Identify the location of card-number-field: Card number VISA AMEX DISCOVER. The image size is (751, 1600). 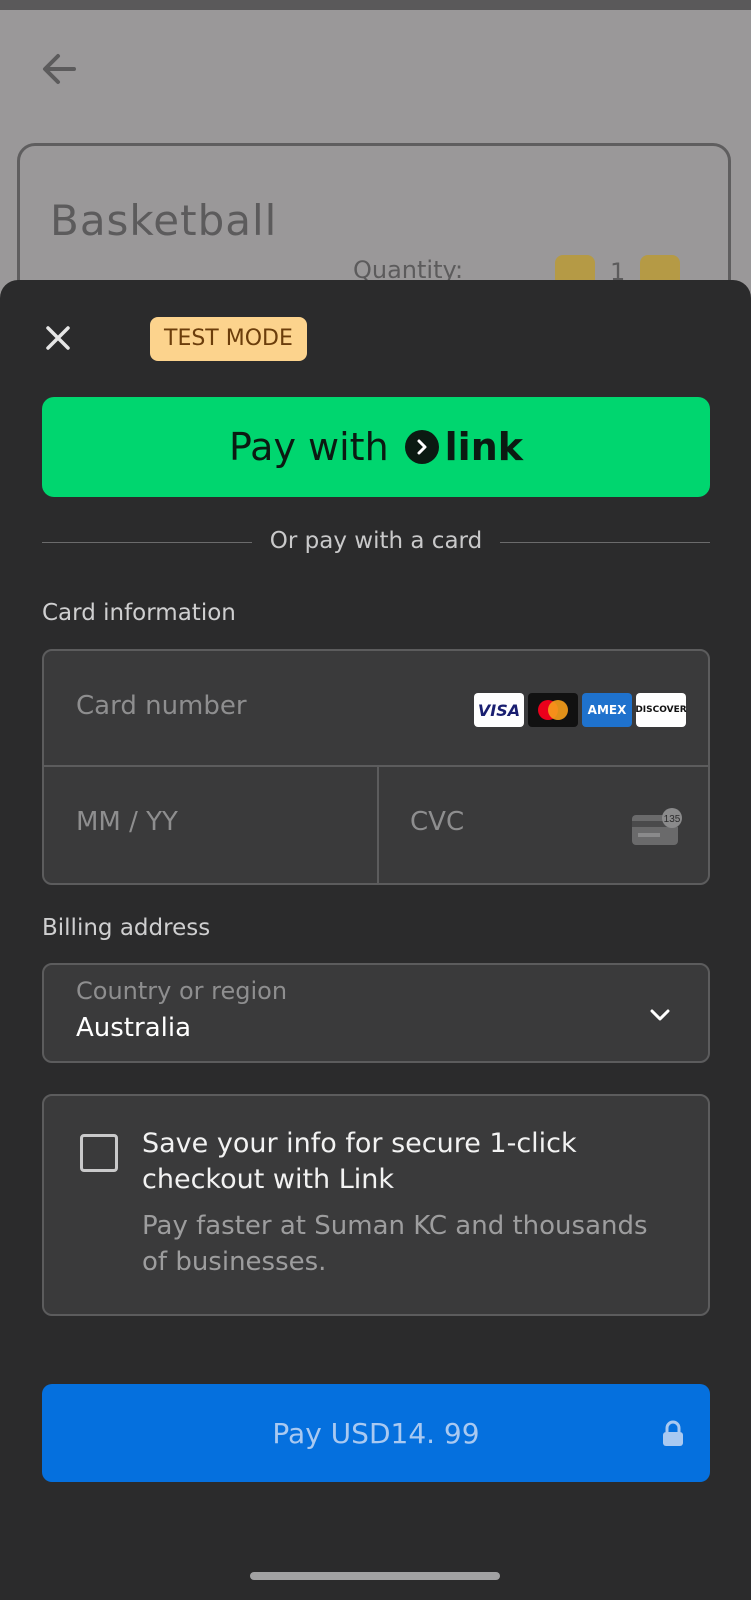
(376, 709).